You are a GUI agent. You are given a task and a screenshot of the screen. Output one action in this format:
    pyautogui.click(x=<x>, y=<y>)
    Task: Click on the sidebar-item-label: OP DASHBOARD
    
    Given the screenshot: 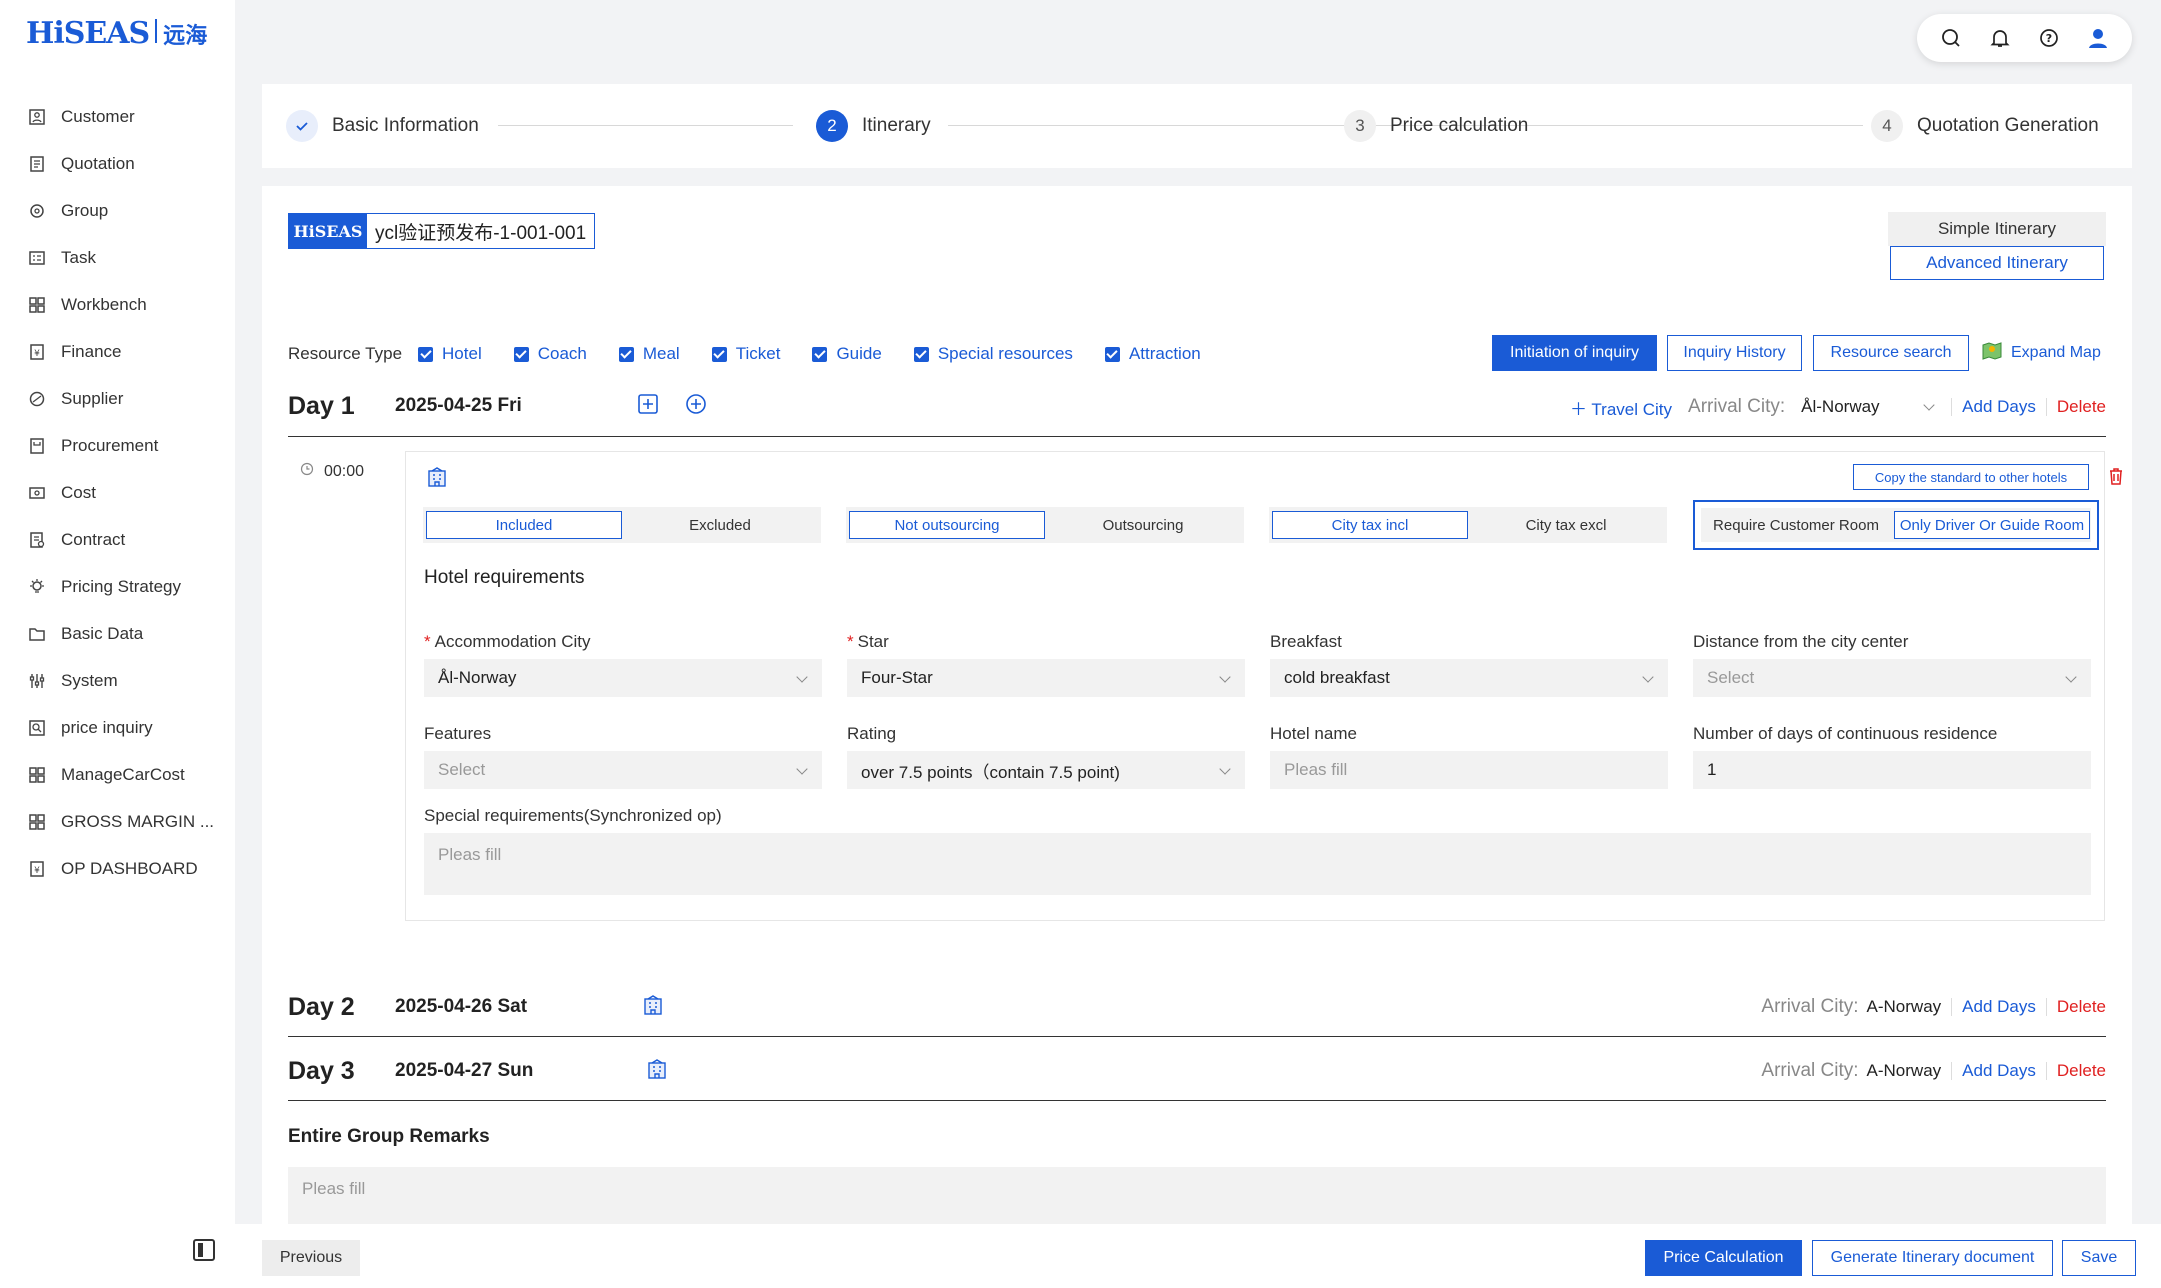 What is the action you would take?
    pyautogui.click(x=129, y=868)
    